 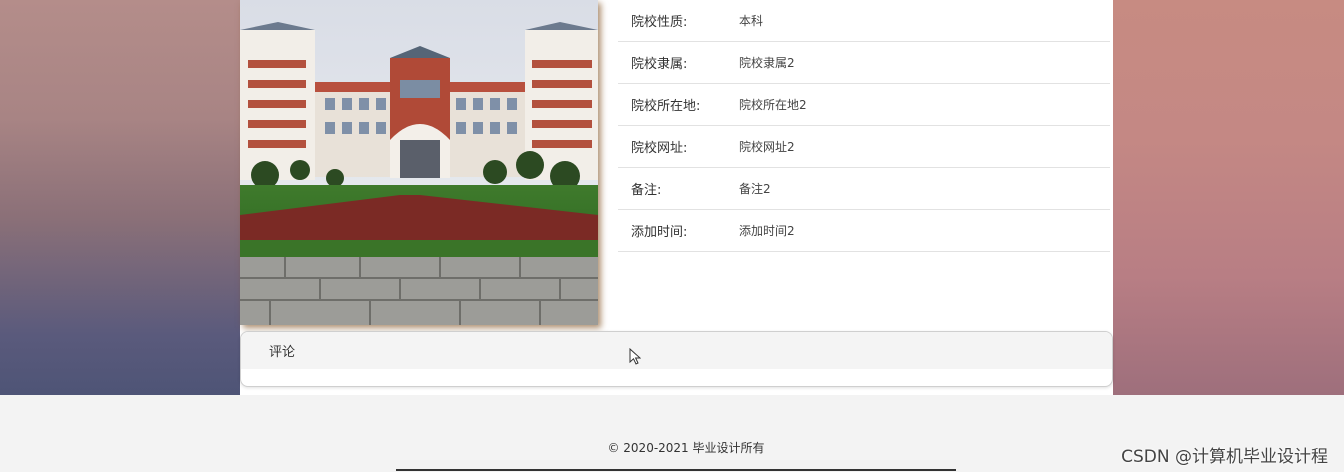 What do you see at coordinates (659, 232) in the screenshot?
I see `info-label: 添加时间:` at bounding box center [659, 232].